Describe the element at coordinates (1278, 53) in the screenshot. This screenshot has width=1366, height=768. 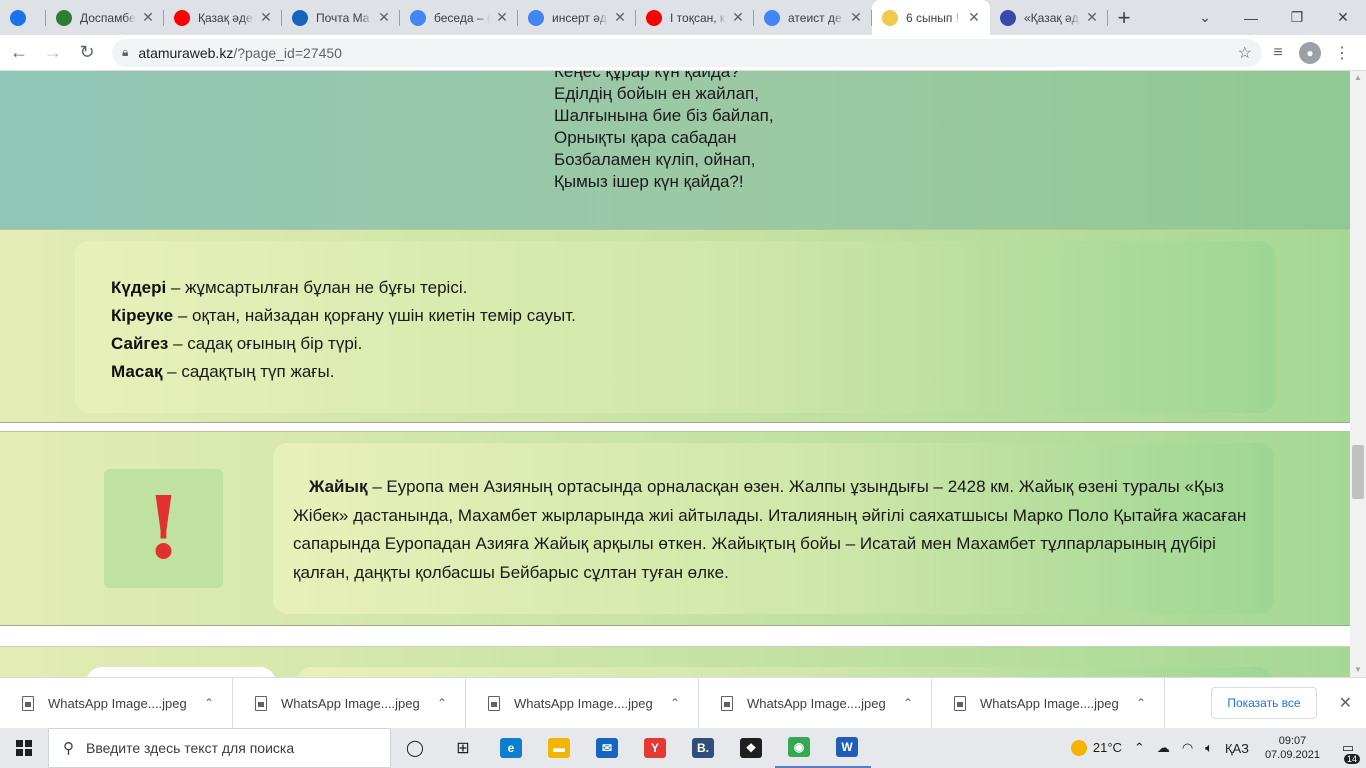
I see `reading-list-icon: ≡` at that location.